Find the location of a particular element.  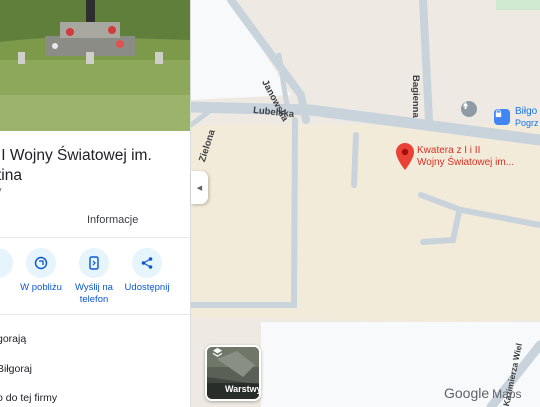

poi-gray-icon is located at coordinates (469, 109).